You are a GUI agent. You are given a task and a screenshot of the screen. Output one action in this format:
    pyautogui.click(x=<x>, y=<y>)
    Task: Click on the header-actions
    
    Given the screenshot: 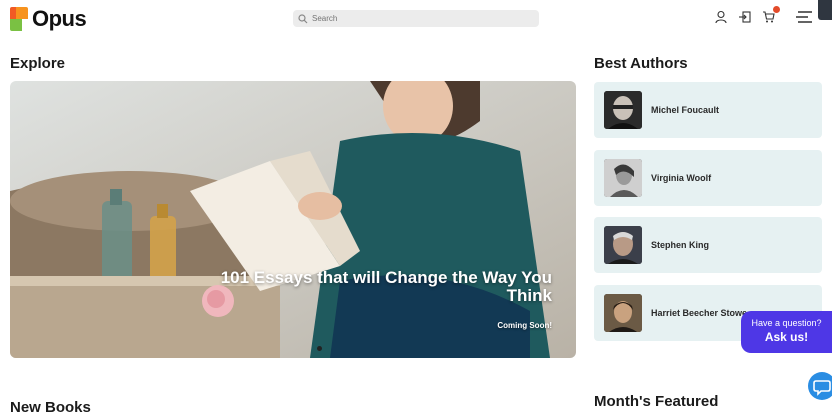 What is the action you would take?
    pyautogui.click(x=758, y=15)
    